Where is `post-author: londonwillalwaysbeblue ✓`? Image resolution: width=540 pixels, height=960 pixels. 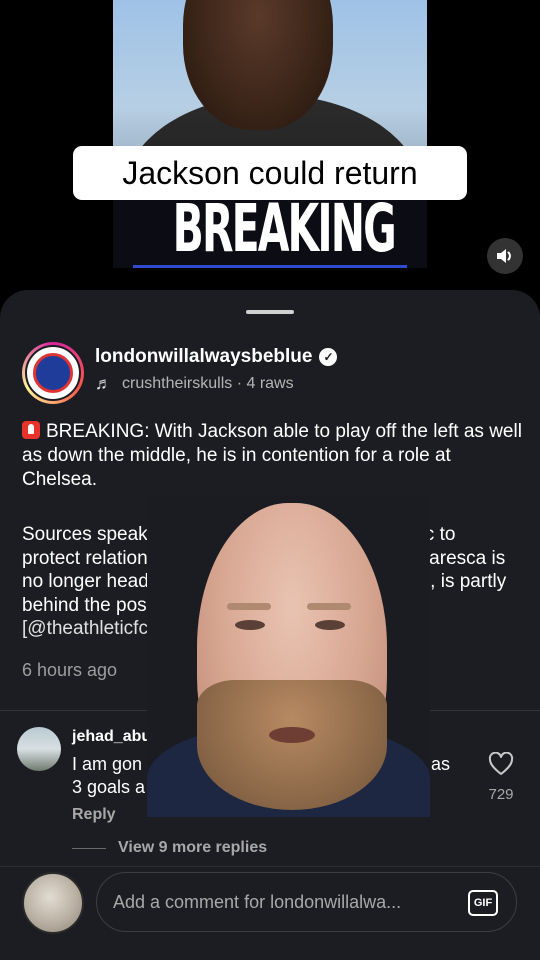
post-author: londonwillalwaysbeblue ✓ is located at coordinates (216, 357).